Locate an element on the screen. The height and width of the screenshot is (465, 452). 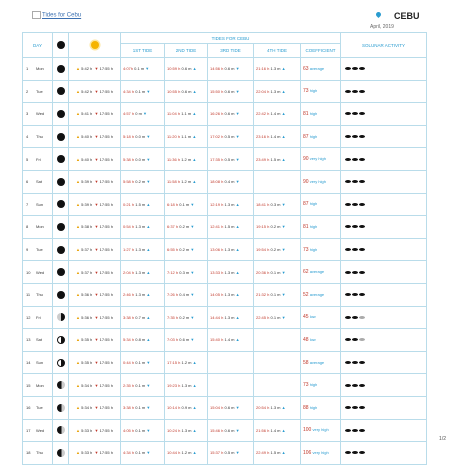
tide-time: 10:44 h is located at coordinates (174, 453).